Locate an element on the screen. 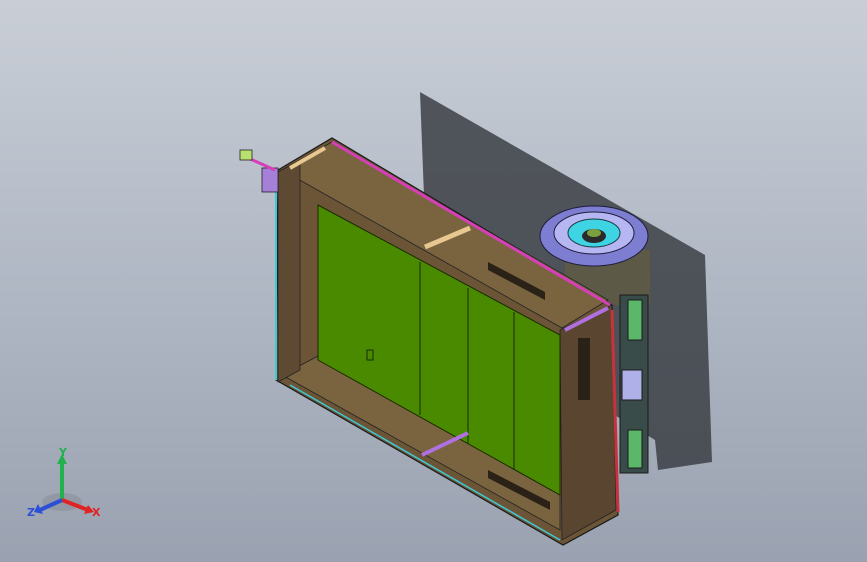  label-plate-side is located at coordinates (584, 369).